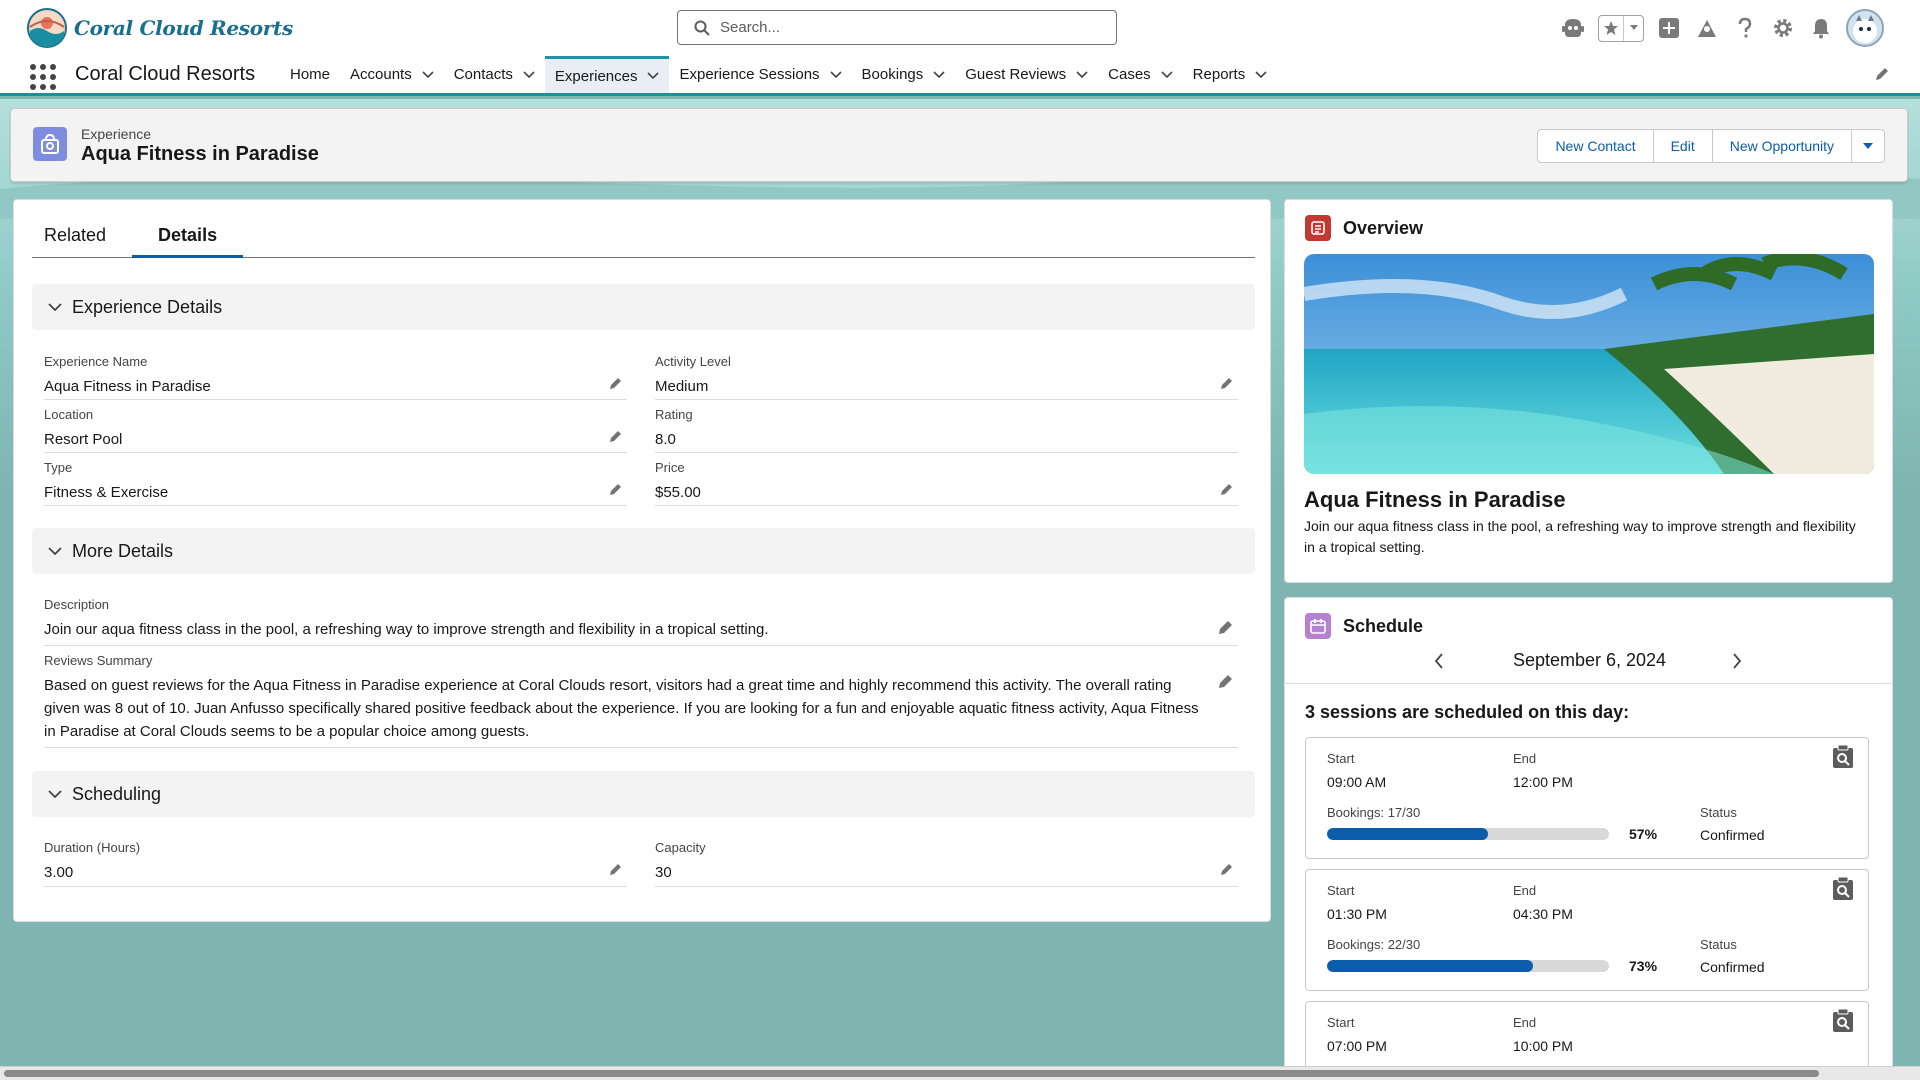 This screenshot has width=1920, height=1080. Describe the element at coordinates (1782, 146) in the screenshot. I see `new-opportunity-button: New Opportunity` at that location.